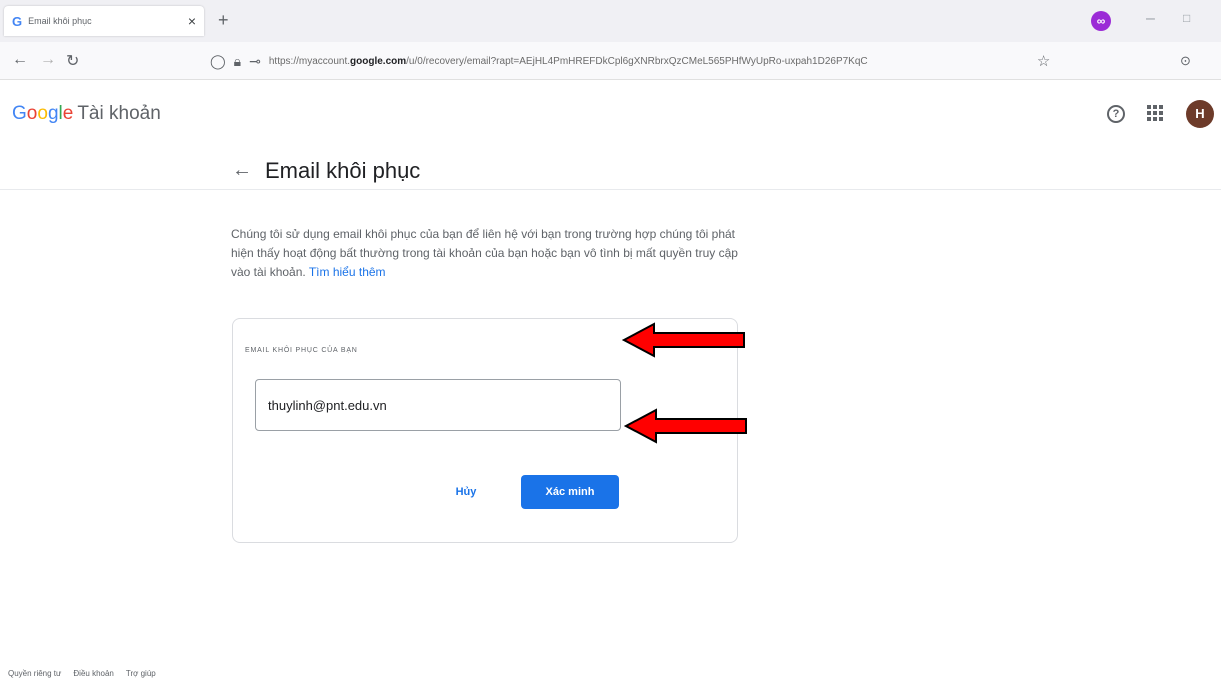 The image size is (1221, 692). Describe the element at coordinates (1043, 61) in the screenshot. I see `bookmark-star-icon: ☆` at that location.